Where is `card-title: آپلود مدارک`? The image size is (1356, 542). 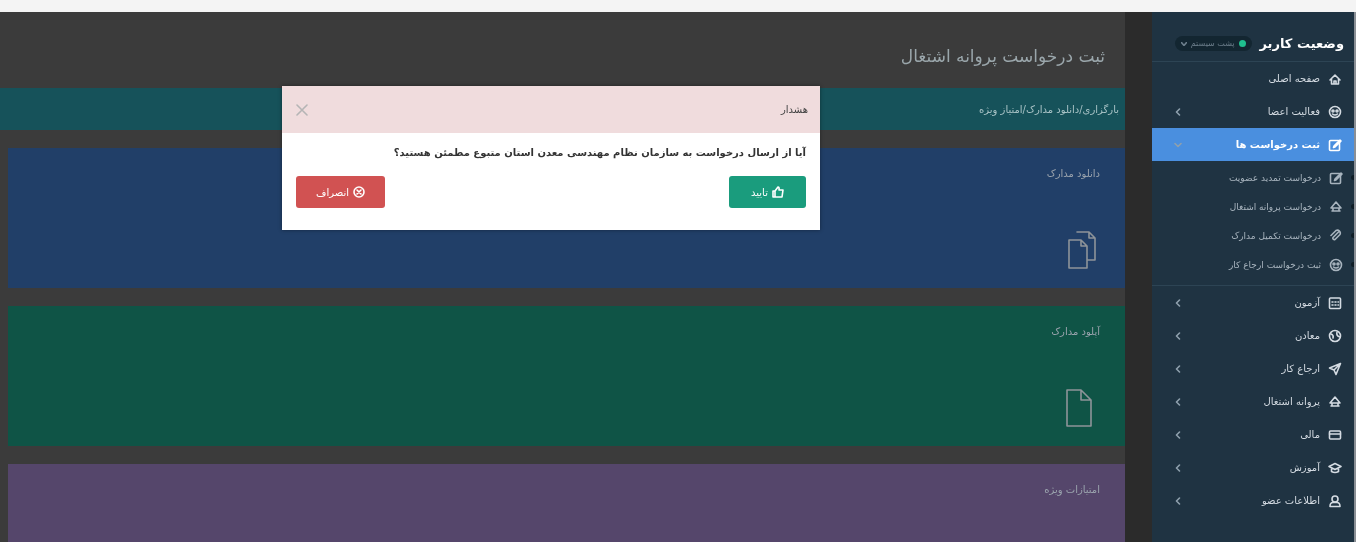 card-title: آپلود مدارک is located at coordinates (1075, 331).